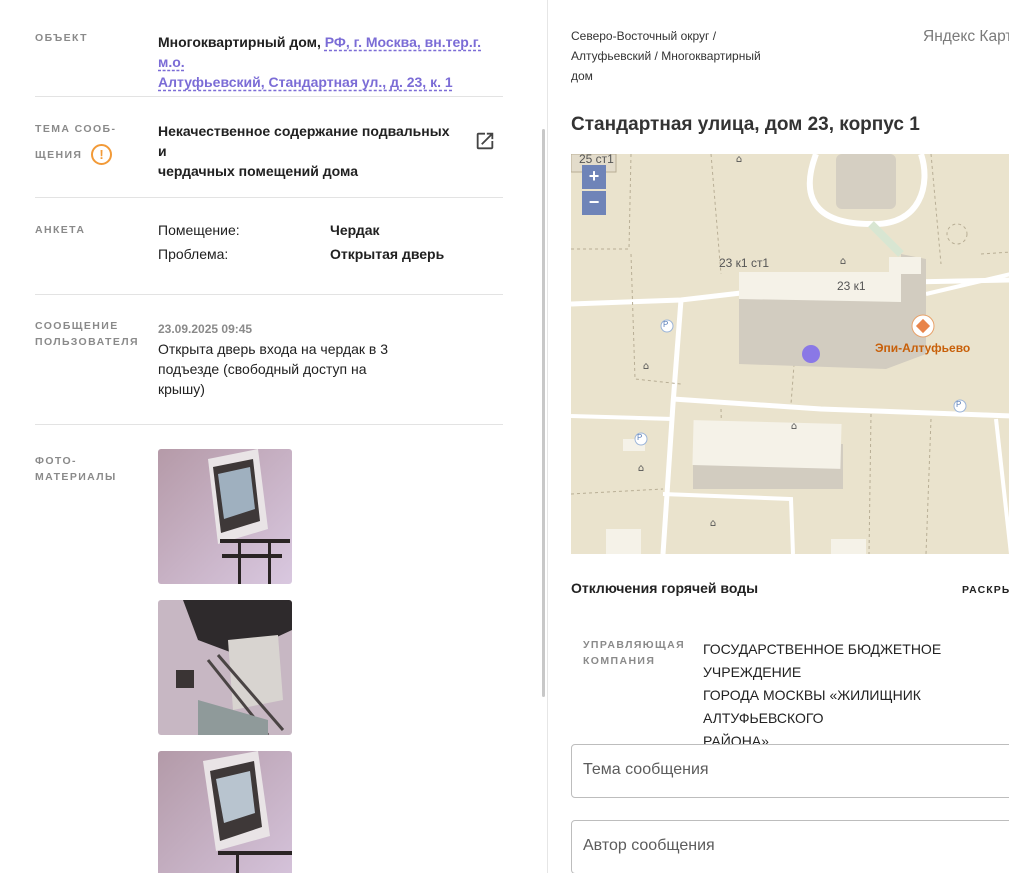 The width and height of the screenshot is (1009, 873). I want to click on photos-label: ФОТО- МАТЕРИАЛЫ, so click(76, 469).